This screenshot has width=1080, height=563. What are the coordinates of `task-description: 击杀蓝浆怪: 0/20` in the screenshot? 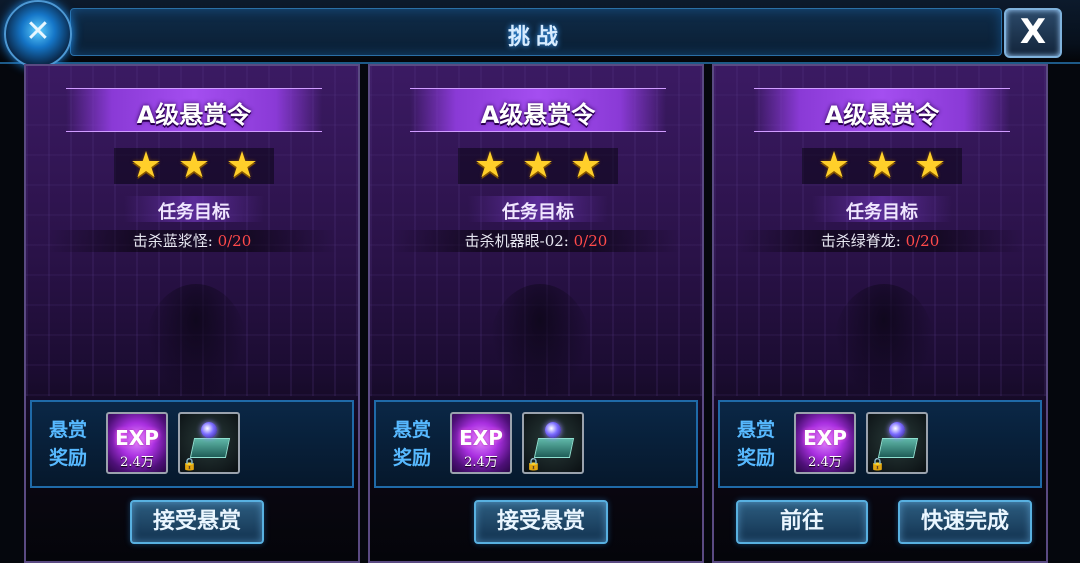 It's located at (192, 241).